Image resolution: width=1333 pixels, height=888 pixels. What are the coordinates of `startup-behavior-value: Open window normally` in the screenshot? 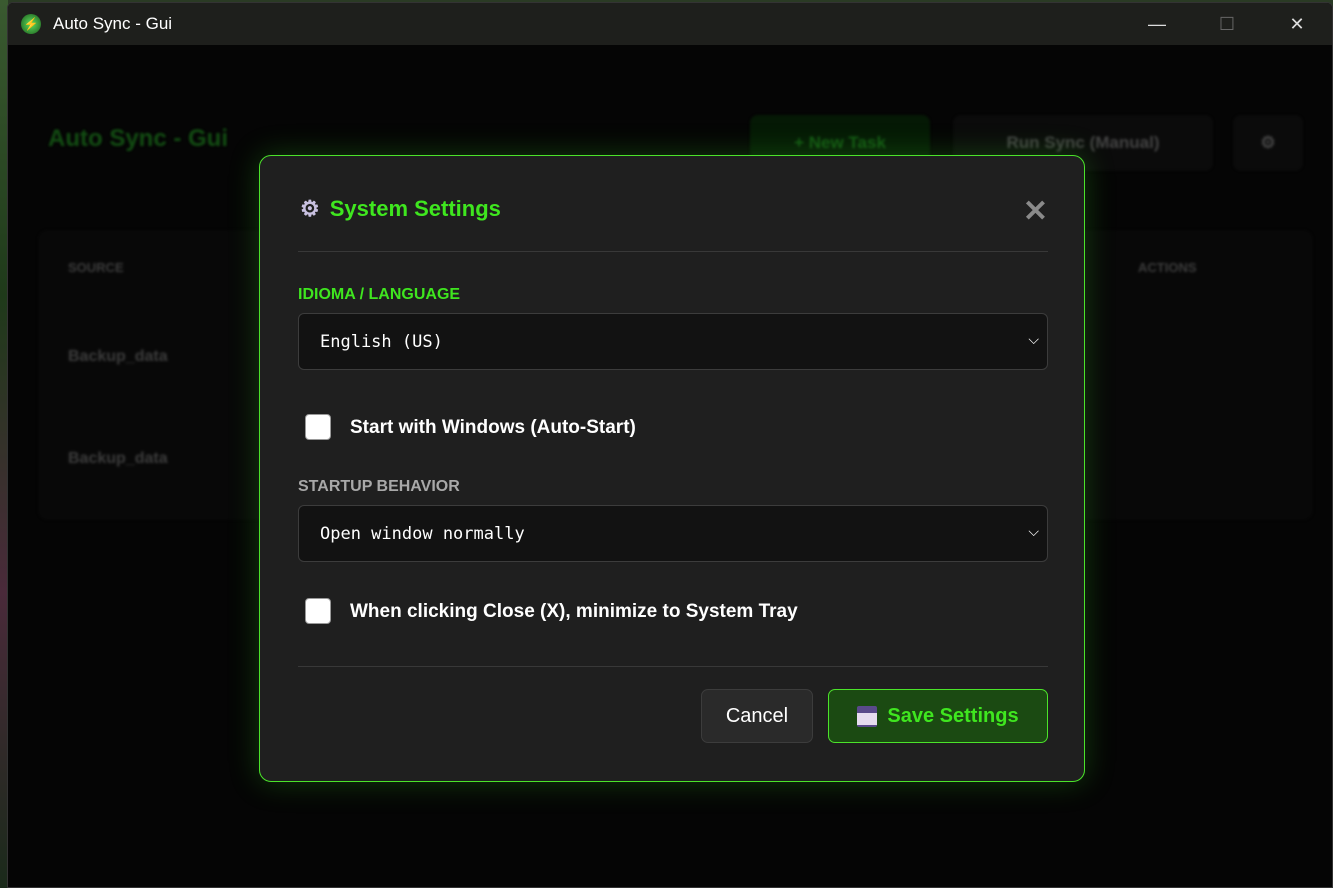 It's located at (422, 533).